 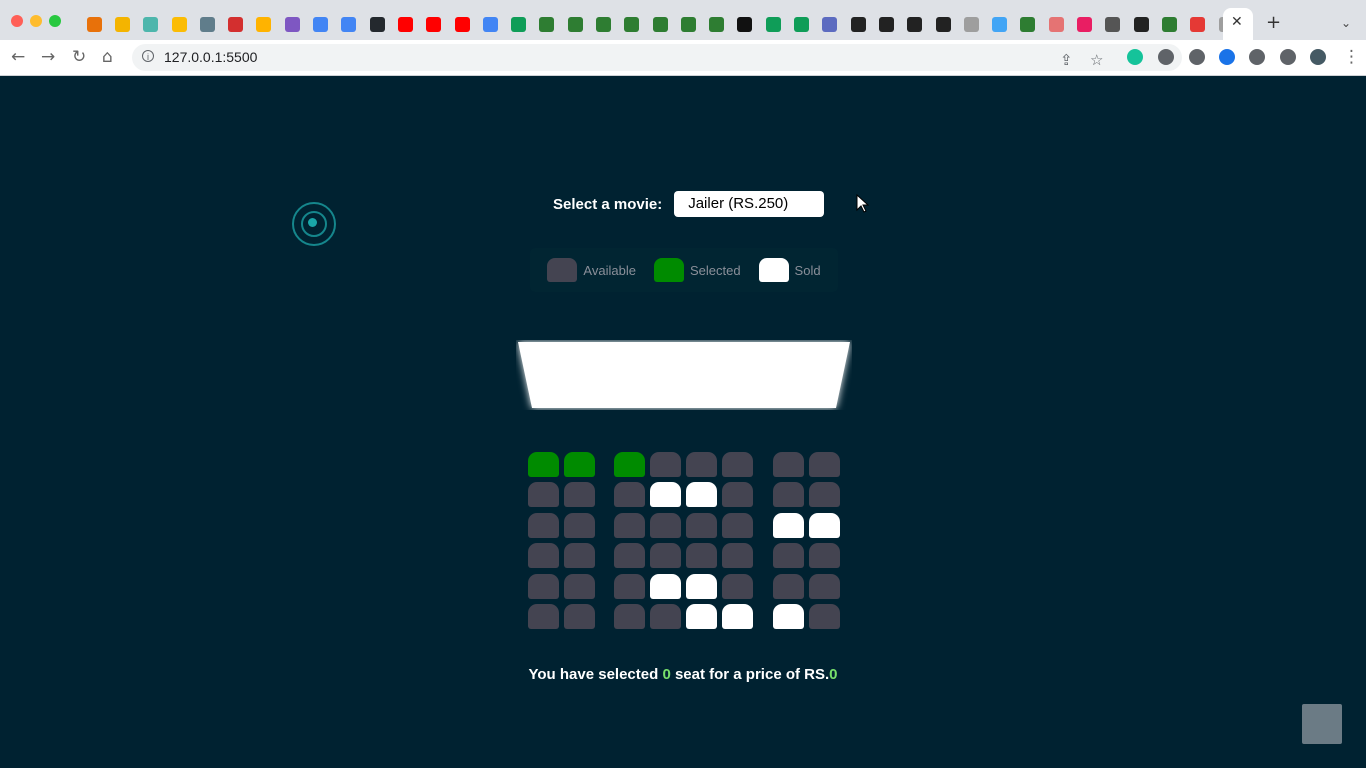 What do you see at coordinates (36, 21) in the screenshot?
I see `minimize-window-button` at bounding box center [36, 21].